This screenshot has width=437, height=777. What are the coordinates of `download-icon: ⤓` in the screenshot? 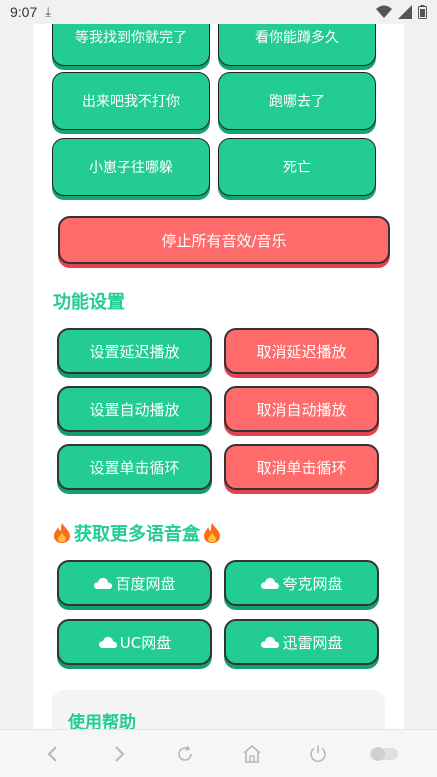 It's located at (48, 12).